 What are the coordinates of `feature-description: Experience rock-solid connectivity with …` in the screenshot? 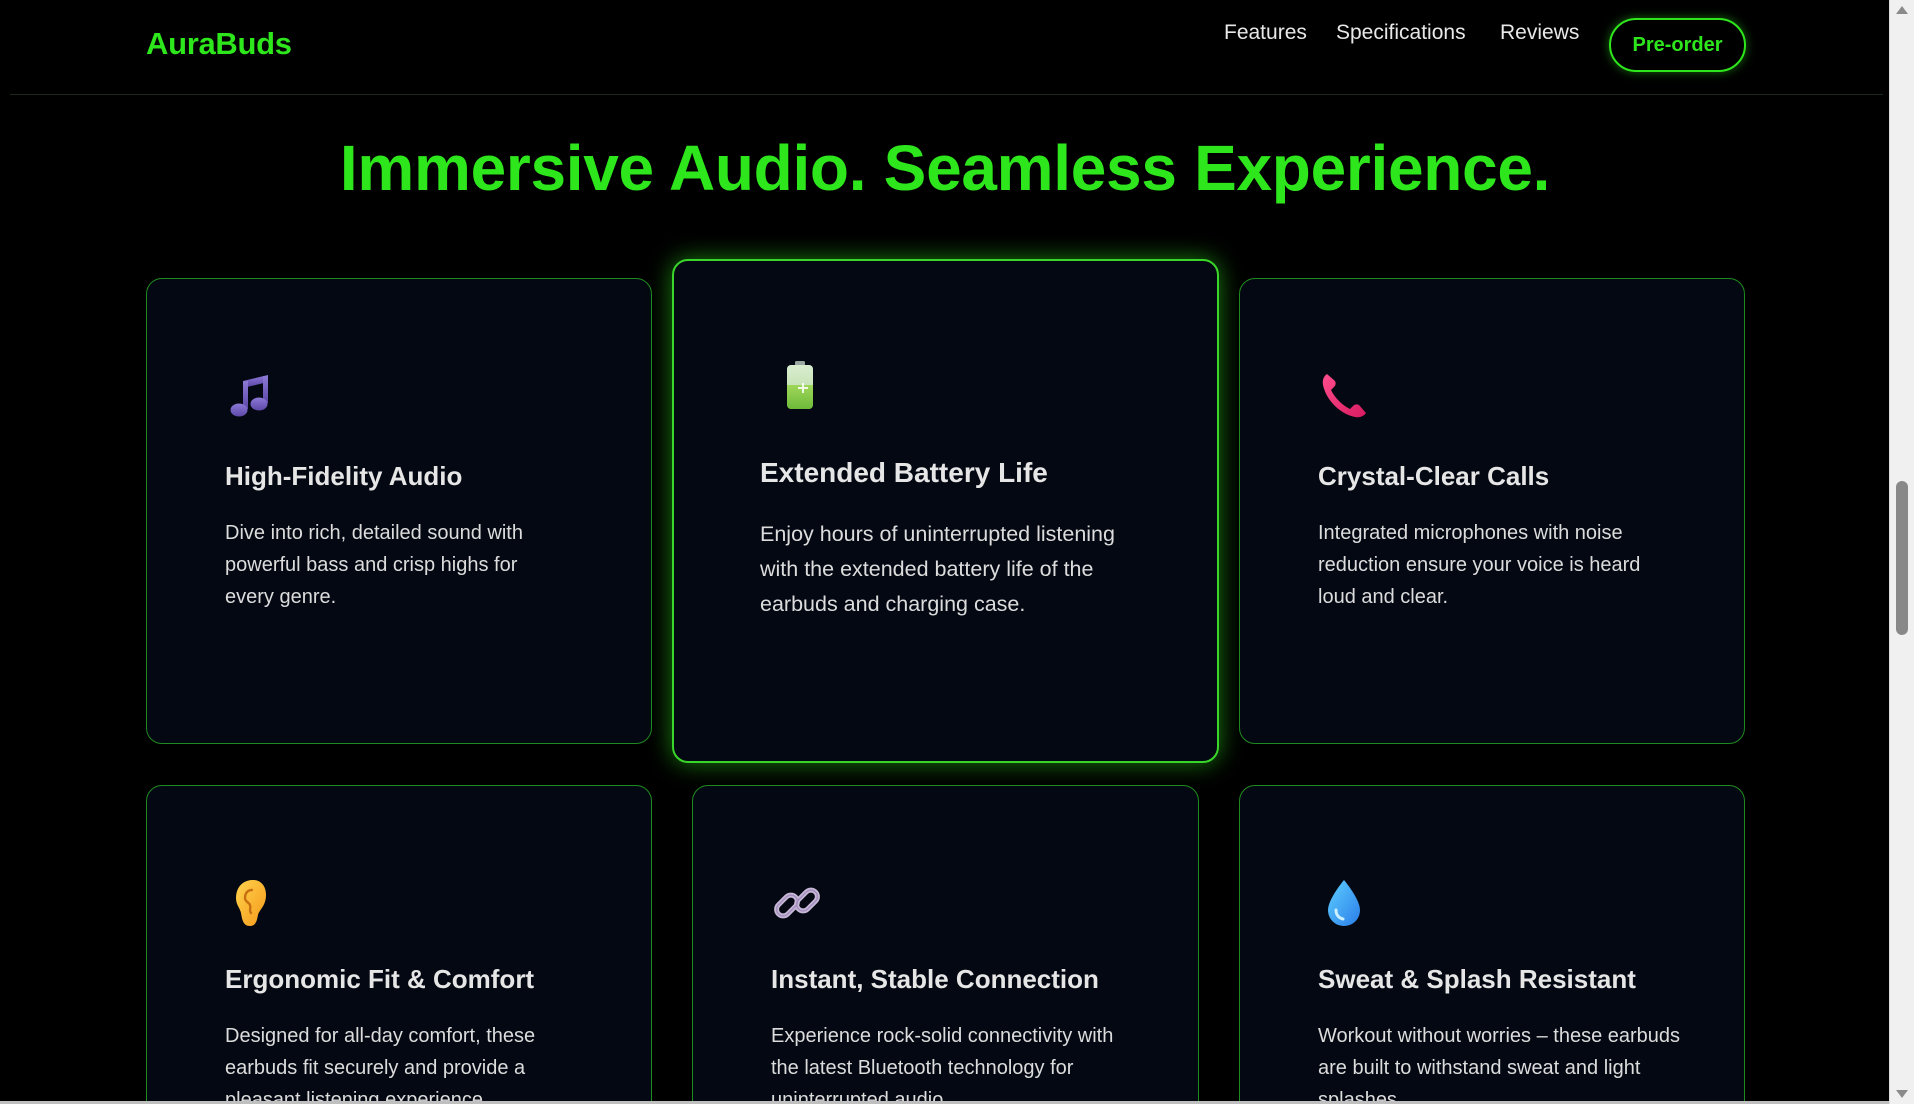 It's located at (942, 1064).